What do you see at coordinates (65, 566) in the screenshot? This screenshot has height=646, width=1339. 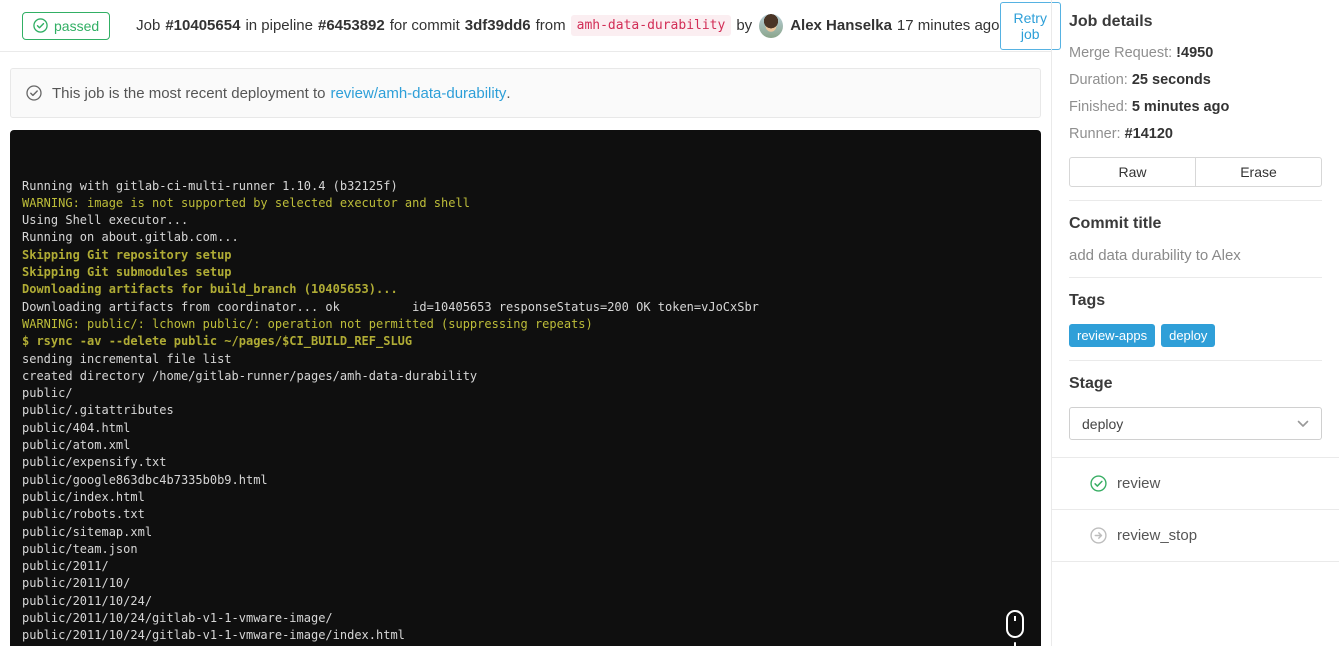 I see `log-line: public/2011/` at bounding box center [65, 566].